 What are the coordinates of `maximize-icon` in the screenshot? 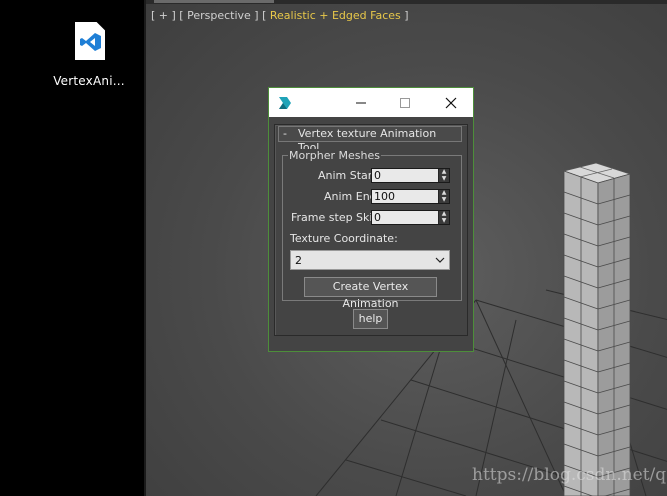 It's located at (405, 102).